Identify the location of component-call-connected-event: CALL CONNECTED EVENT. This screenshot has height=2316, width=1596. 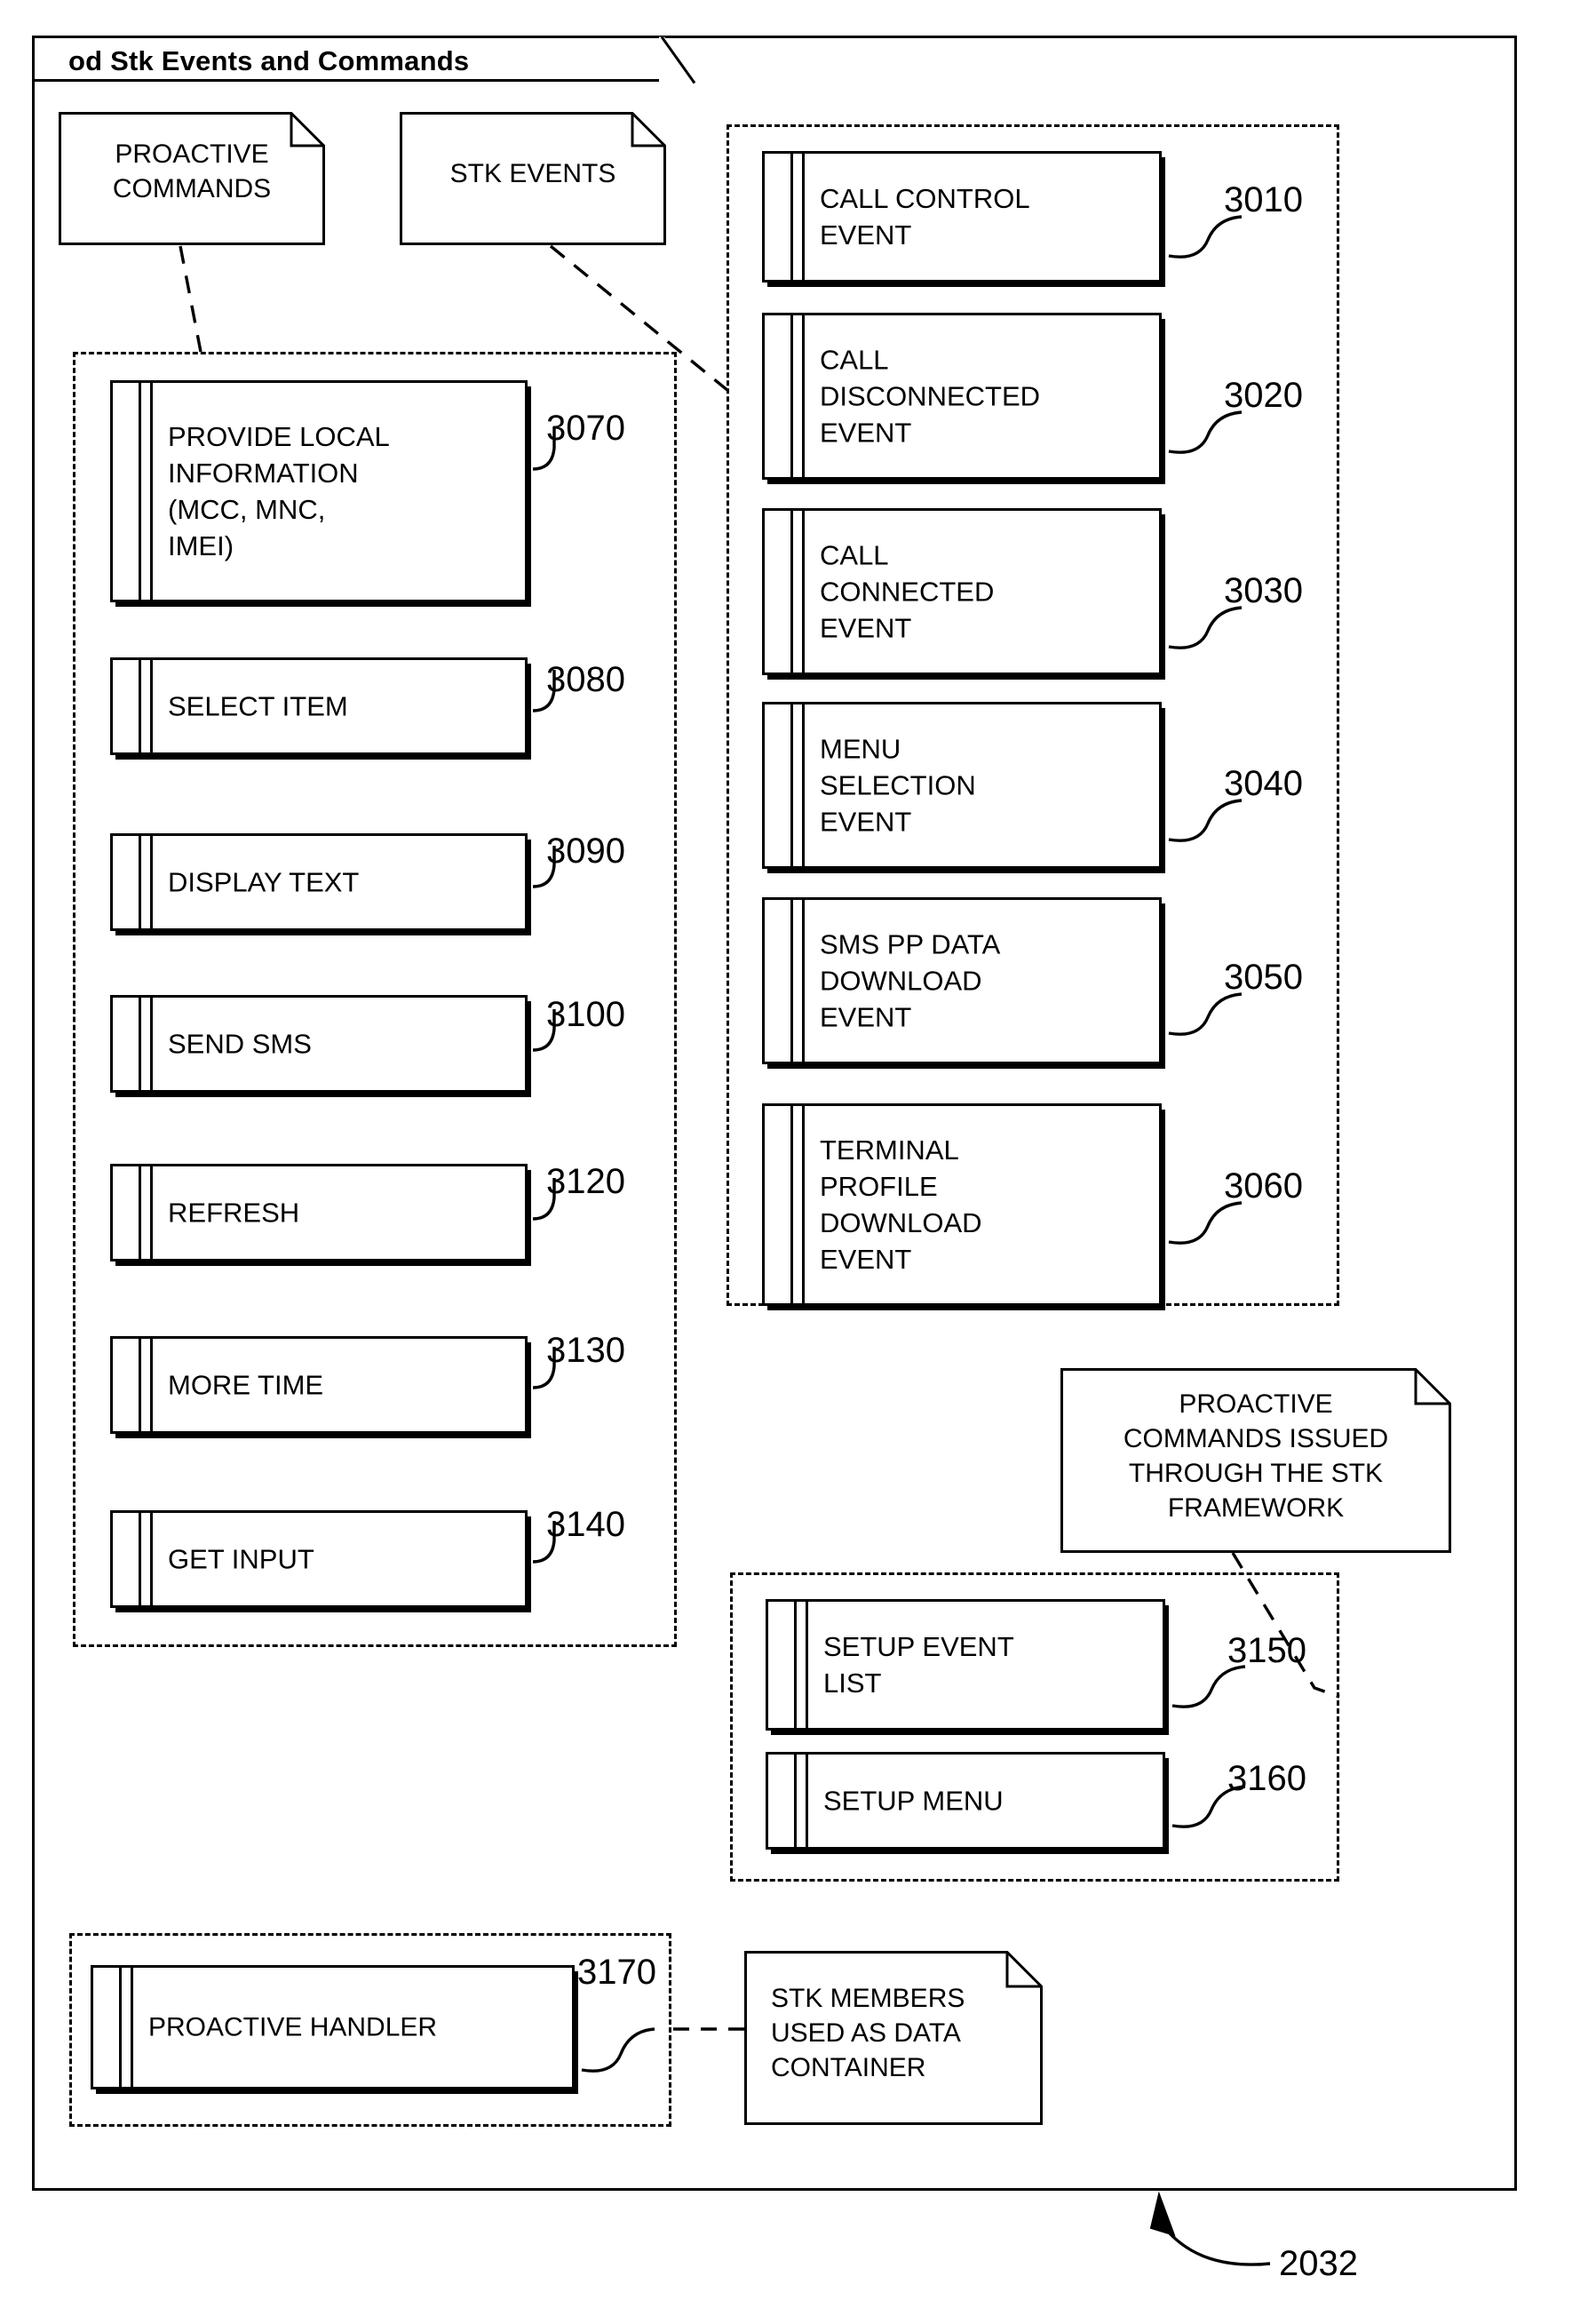
(962, 591).